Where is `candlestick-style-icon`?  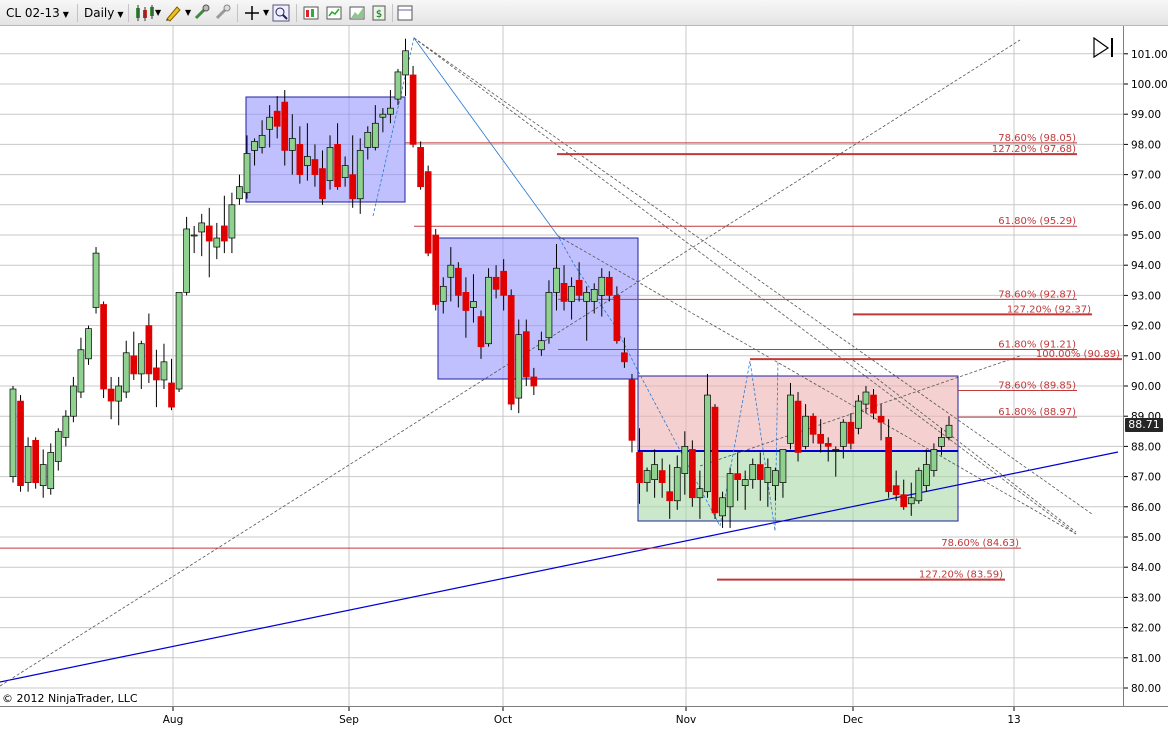
candlestick-style-icon is located at coordinates (145, 13).